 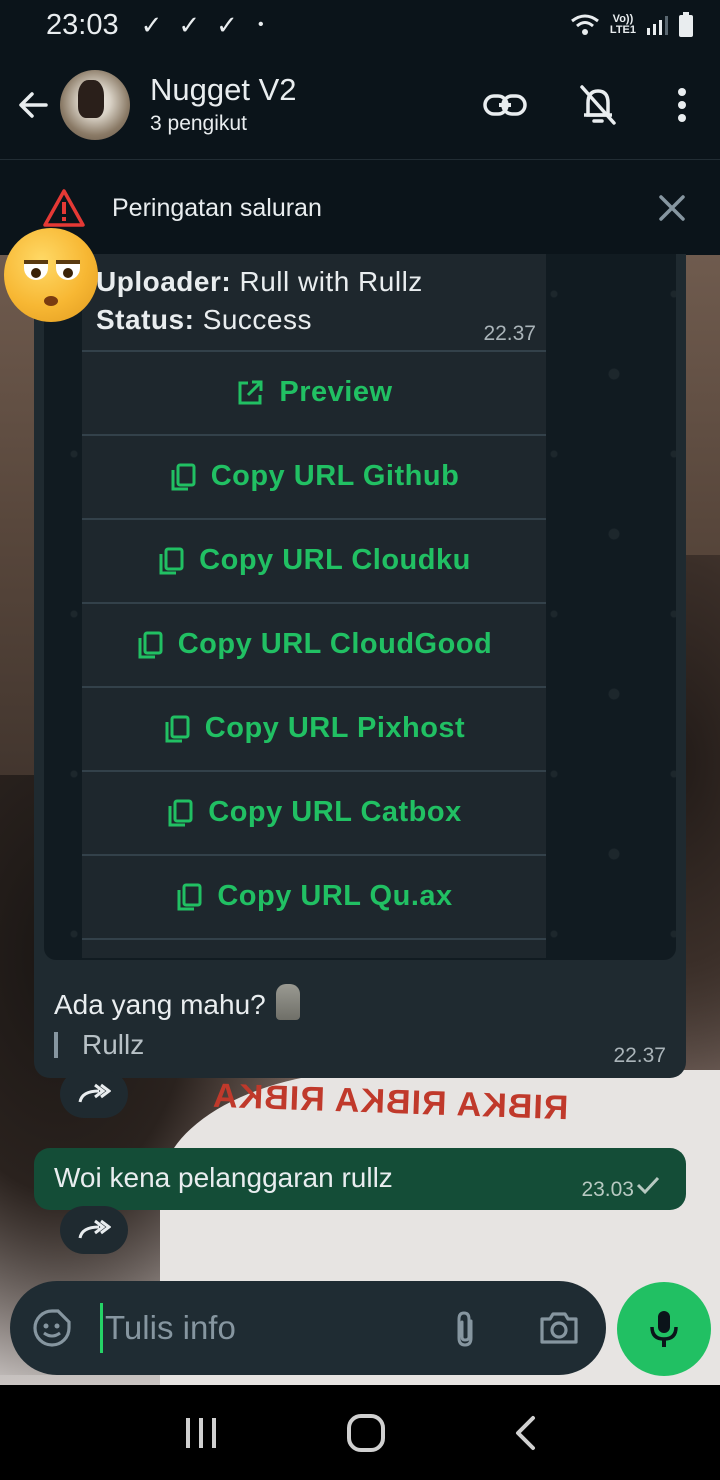 What do you see at coordinates (52, 1328) in the screenshot?
I see `sticker-icon` at bounding box center [52, 1328].